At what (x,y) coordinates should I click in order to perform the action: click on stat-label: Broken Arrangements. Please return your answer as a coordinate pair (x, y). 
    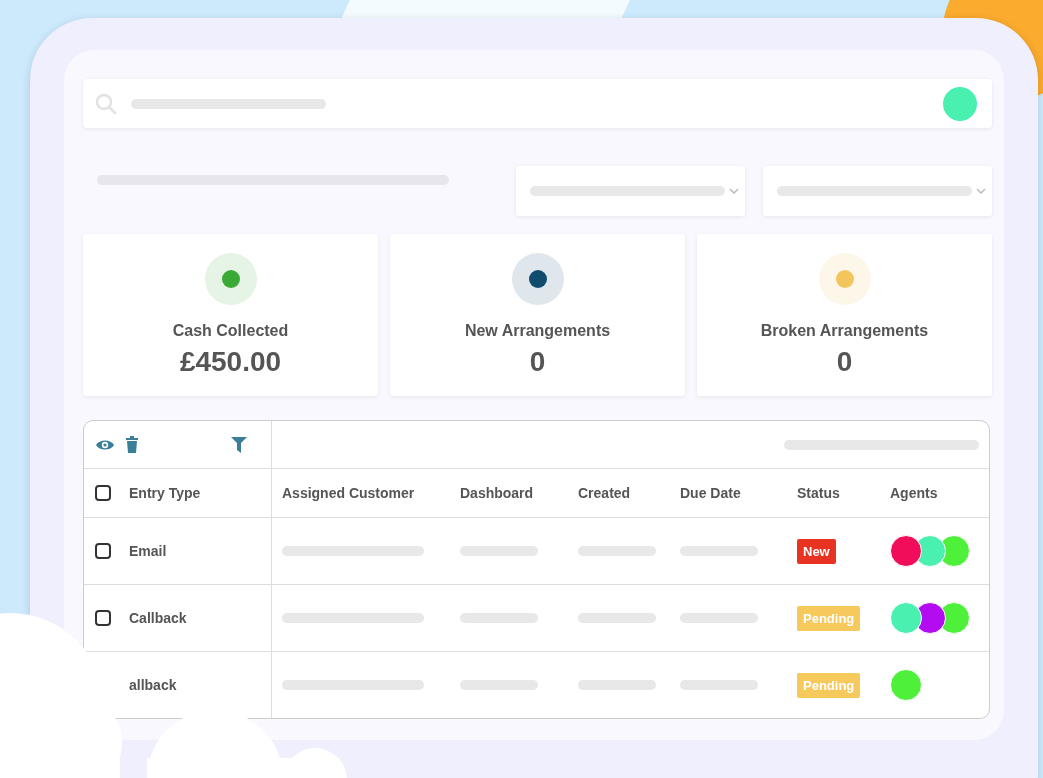
    Looking at the image, I should click on (844, 331).